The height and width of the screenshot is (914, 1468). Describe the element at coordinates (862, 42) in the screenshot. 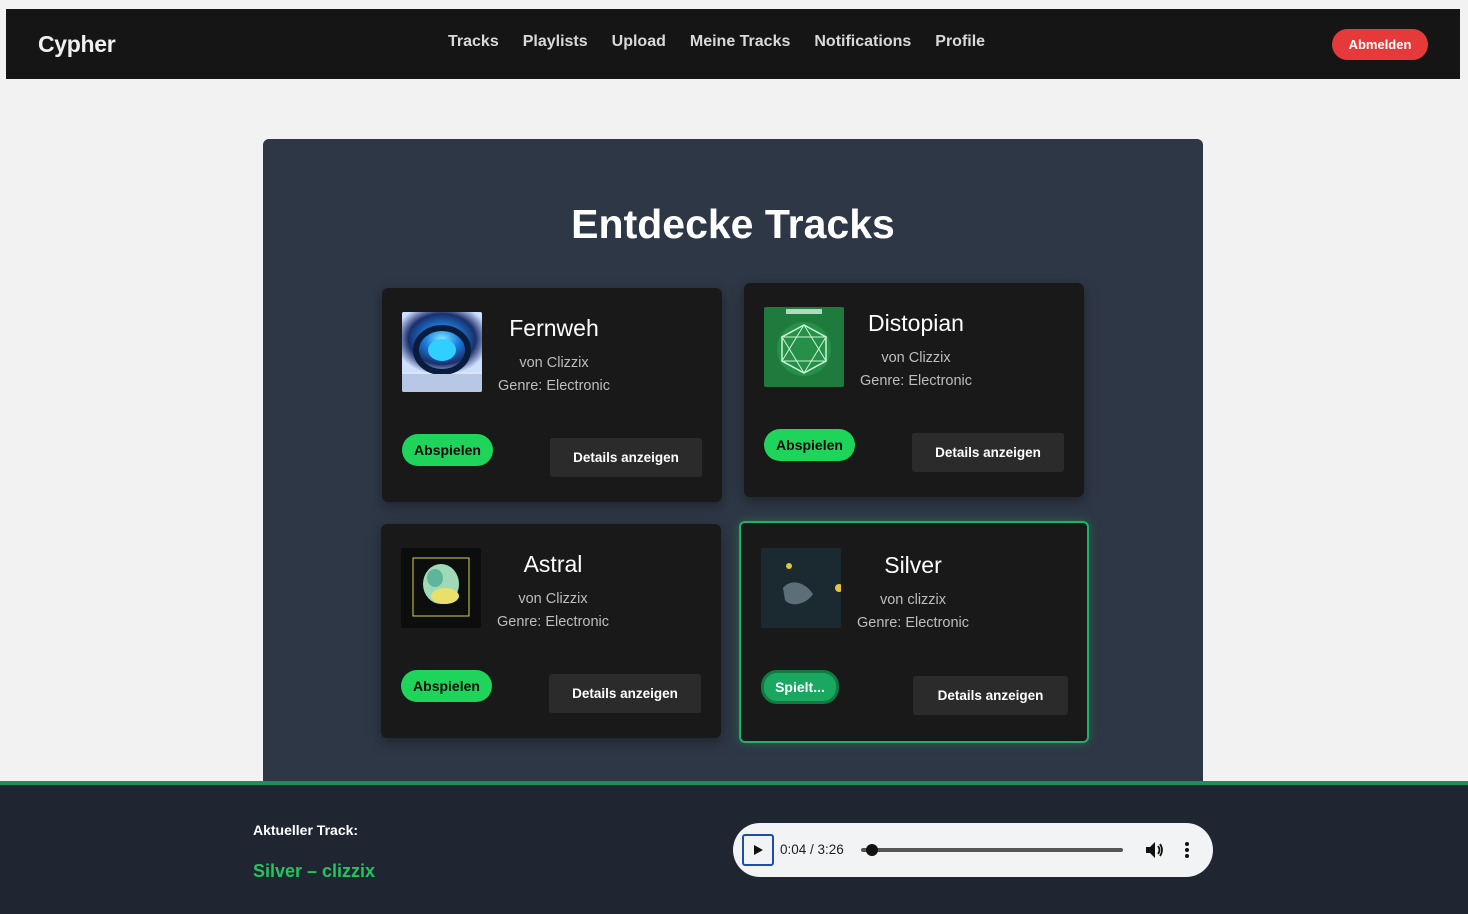

I see `nav-link-notifications: Notifications` at that location.